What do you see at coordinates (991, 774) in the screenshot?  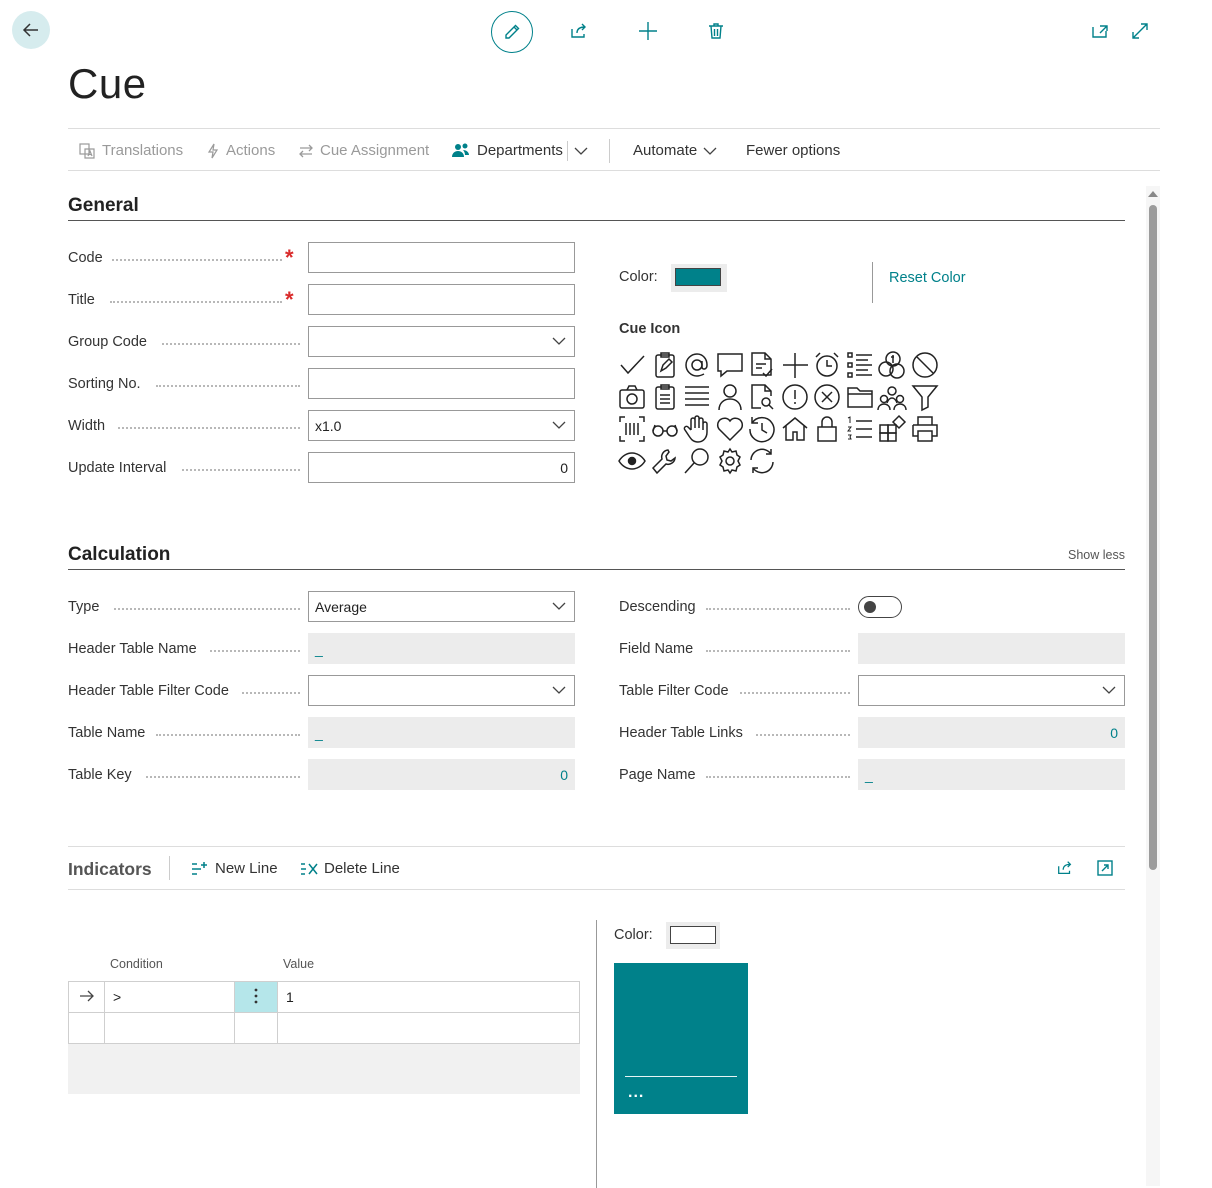 I see `page-name-field: _` at bounding box center [991, 774].